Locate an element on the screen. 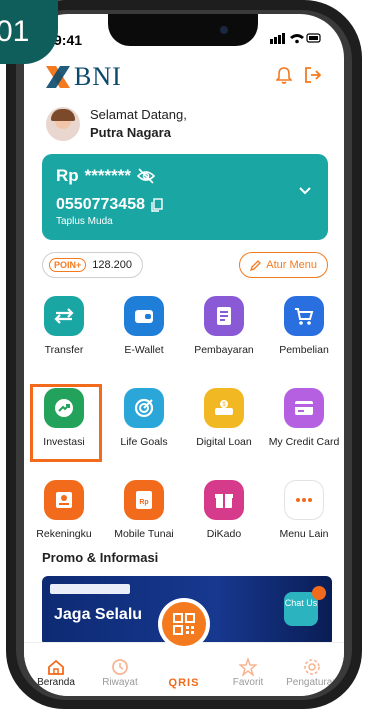 This screenshot has height=711, width=367. qr-code-icon is located at coordinates (184, 624).